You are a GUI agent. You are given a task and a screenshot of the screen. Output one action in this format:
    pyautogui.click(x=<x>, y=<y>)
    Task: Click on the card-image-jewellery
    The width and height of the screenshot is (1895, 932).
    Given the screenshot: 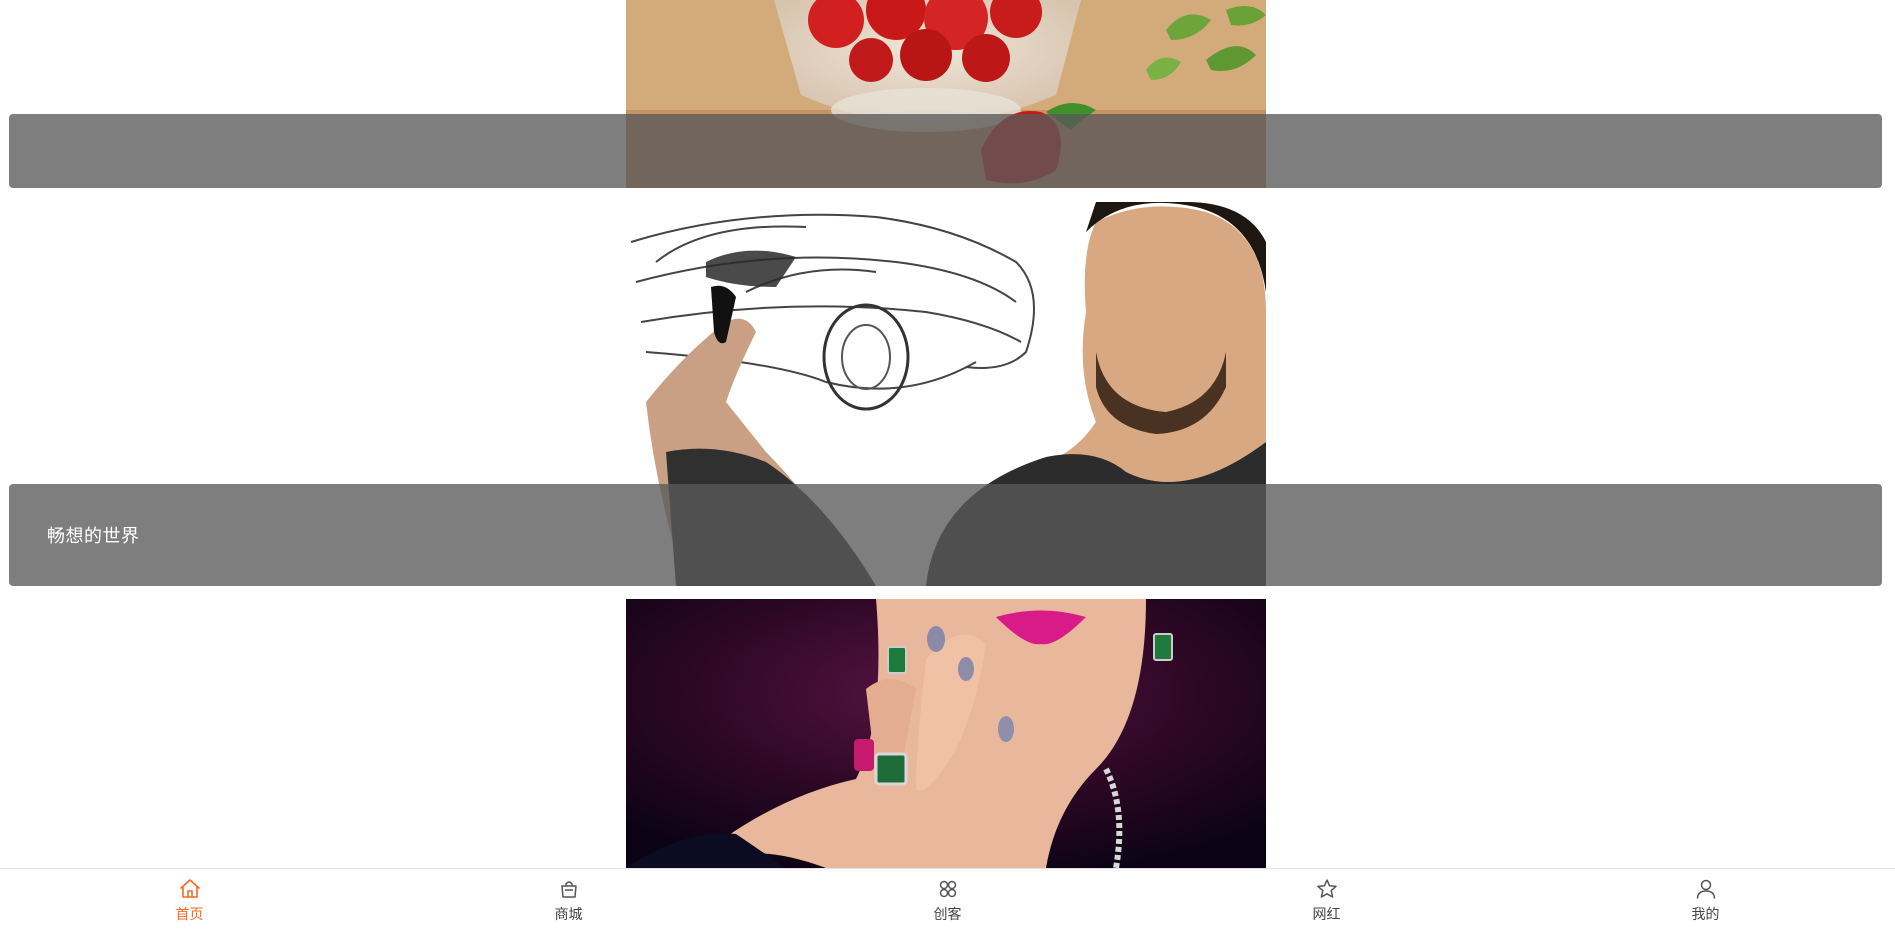 What is the action you would take?
    pyautogui.click(x=946, y=733)
    